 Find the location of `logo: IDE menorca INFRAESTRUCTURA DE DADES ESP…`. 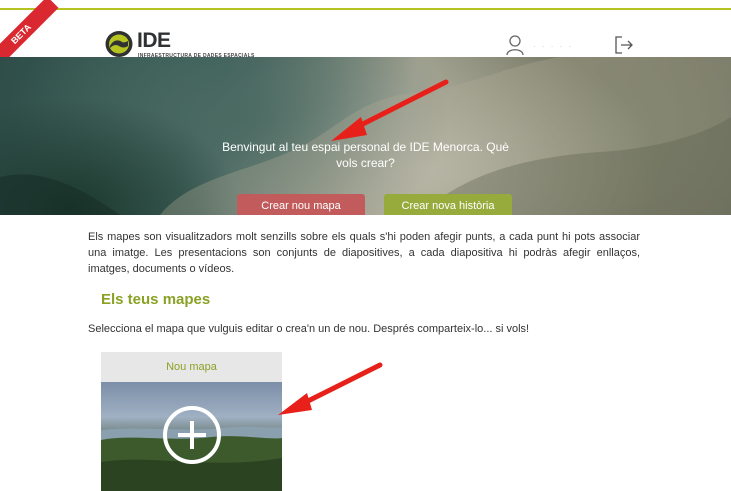

logo: IDE menorca INFRAESTRUCTURA DE DADES ESP… is located at coordinates (179, 52).